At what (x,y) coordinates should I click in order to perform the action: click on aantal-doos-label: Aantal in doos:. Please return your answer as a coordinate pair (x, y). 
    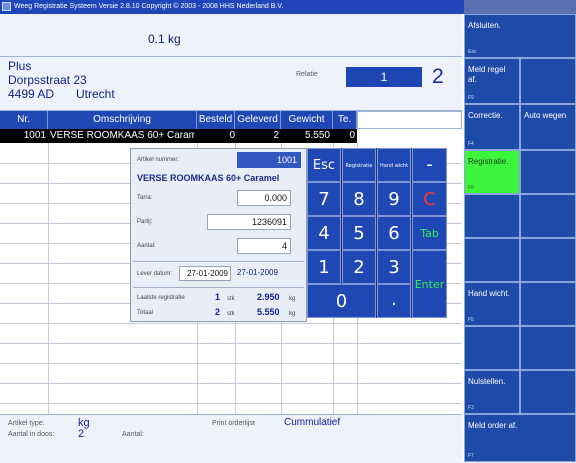
    Looking at the image, I should click on (31, 434).